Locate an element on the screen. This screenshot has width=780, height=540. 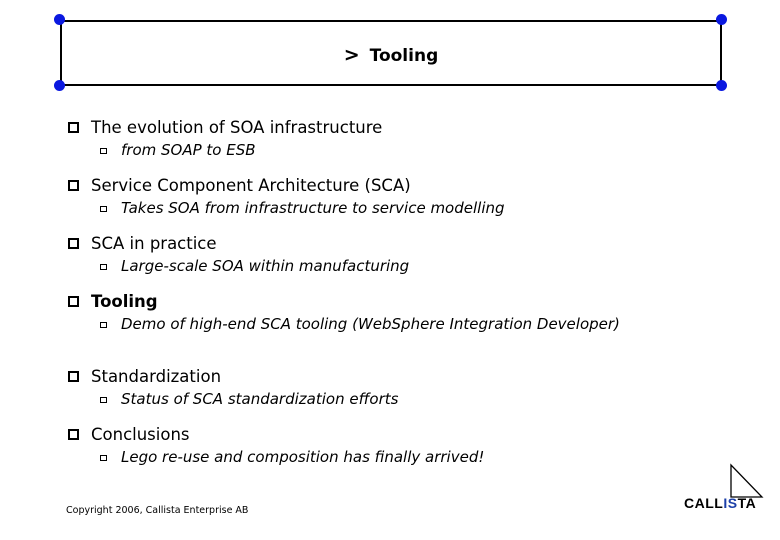
agenda-subitem-text: Status of SCA standardization efforts is located at coordinates (260, 399).